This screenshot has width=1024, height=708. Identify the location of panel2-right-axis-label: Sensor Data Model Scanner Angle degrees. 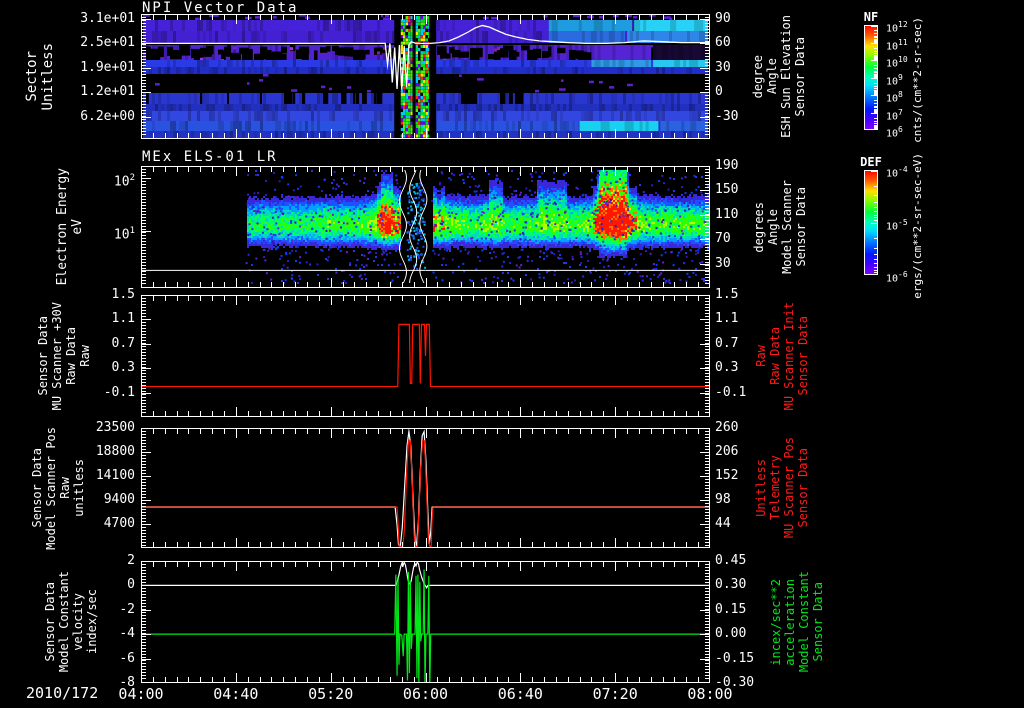
(780, 227).